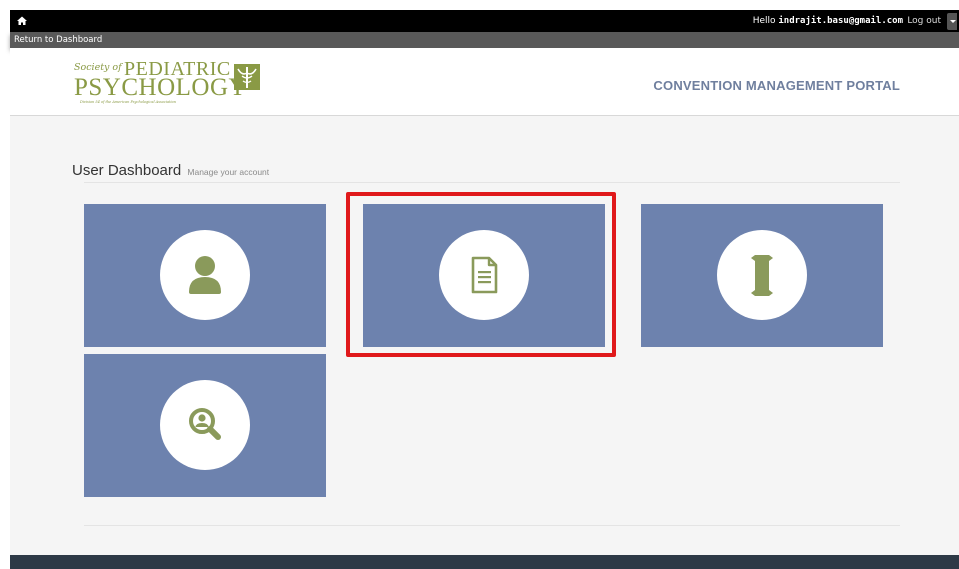 The image size is (959, 569). What do you see at coordinates (492, 525) in the screenshot?
I see `divider-bottom` at bounding box center [492, 525].